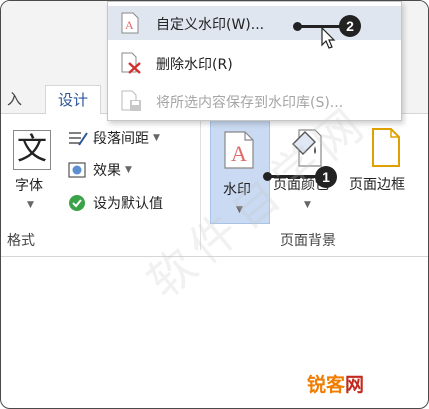 Image resolution: width=429 pixels, height=409 pixels. Describe the element at coordinates (78, 139) in the screenshot. I see `paragraph-spacing-icon` at that location.